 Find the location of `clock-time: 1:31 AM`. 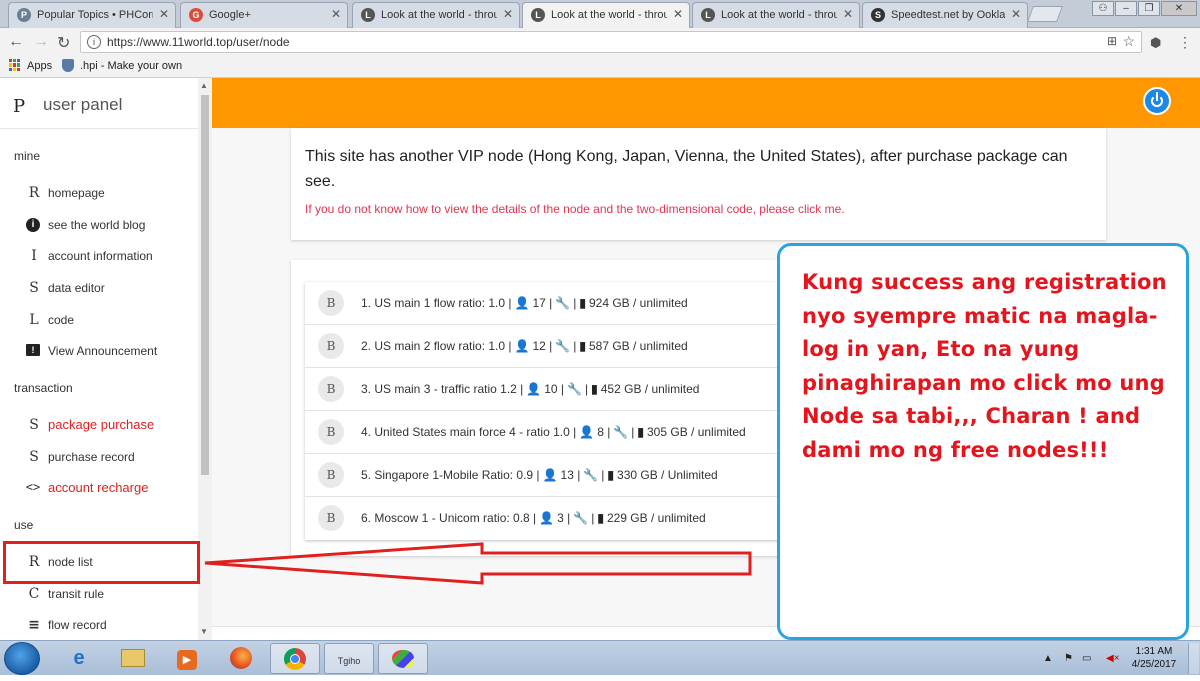

clock-time: 1:31 AM is located at coordinates (1154, 651).